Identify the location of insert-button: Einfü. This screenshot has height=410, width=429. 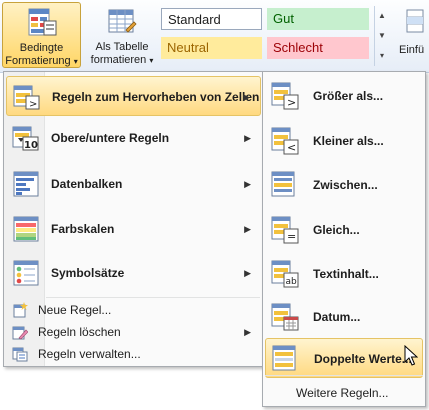
(414, 35).